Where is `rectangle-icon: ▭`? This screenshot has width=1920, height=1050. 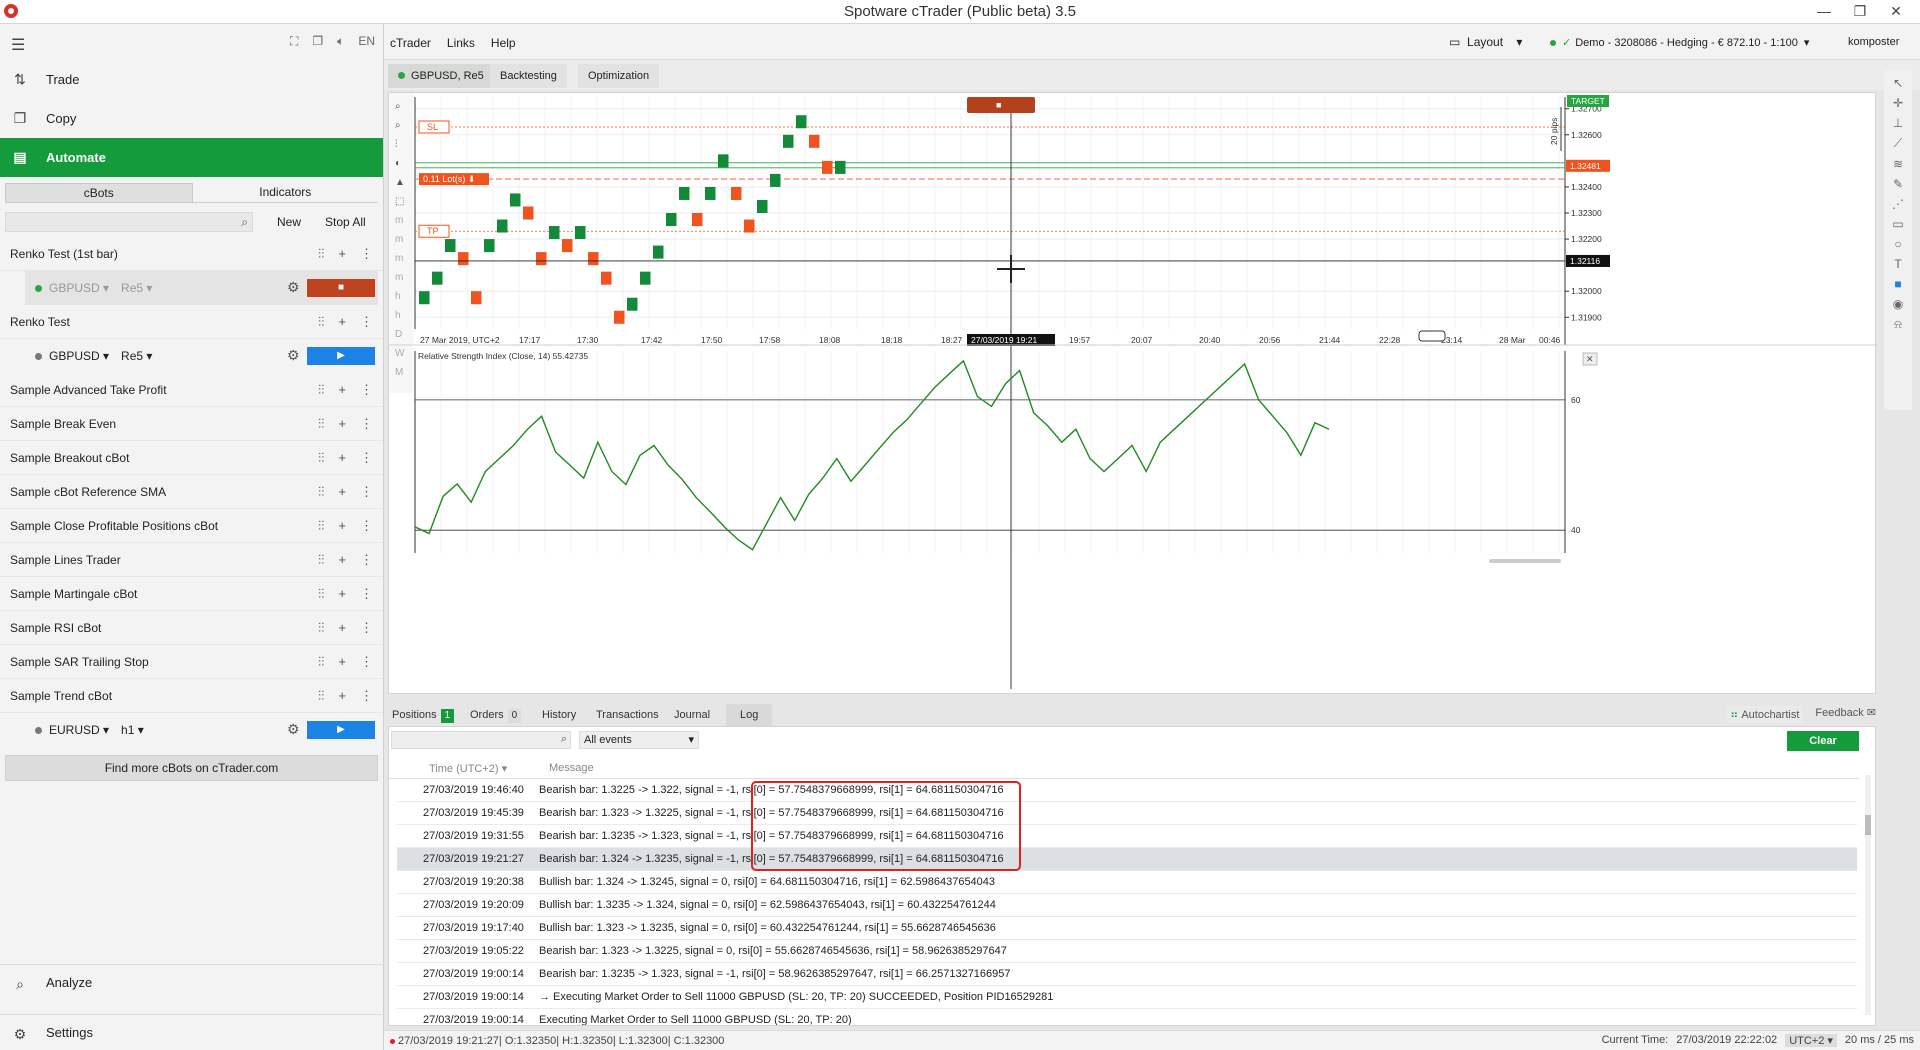 rectangle-icon: ▭ is located at coordinates (1897, 224).